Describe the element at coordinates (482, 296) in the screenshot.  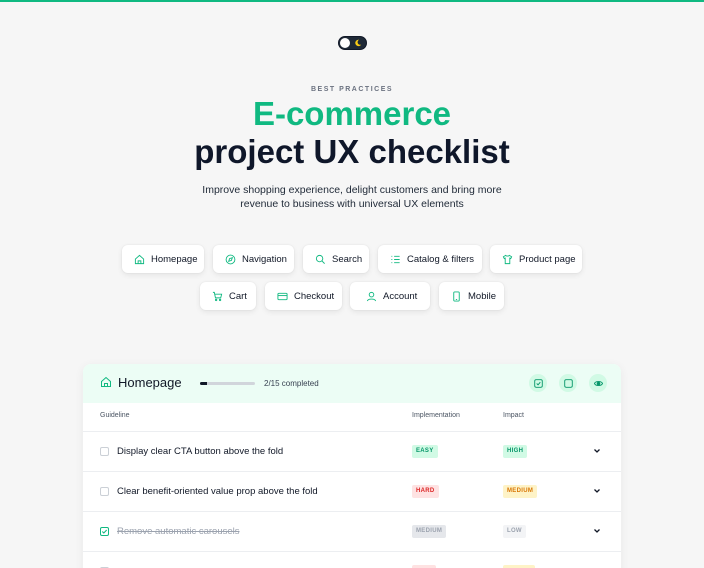
I see `category-label: Mobile` at that location.